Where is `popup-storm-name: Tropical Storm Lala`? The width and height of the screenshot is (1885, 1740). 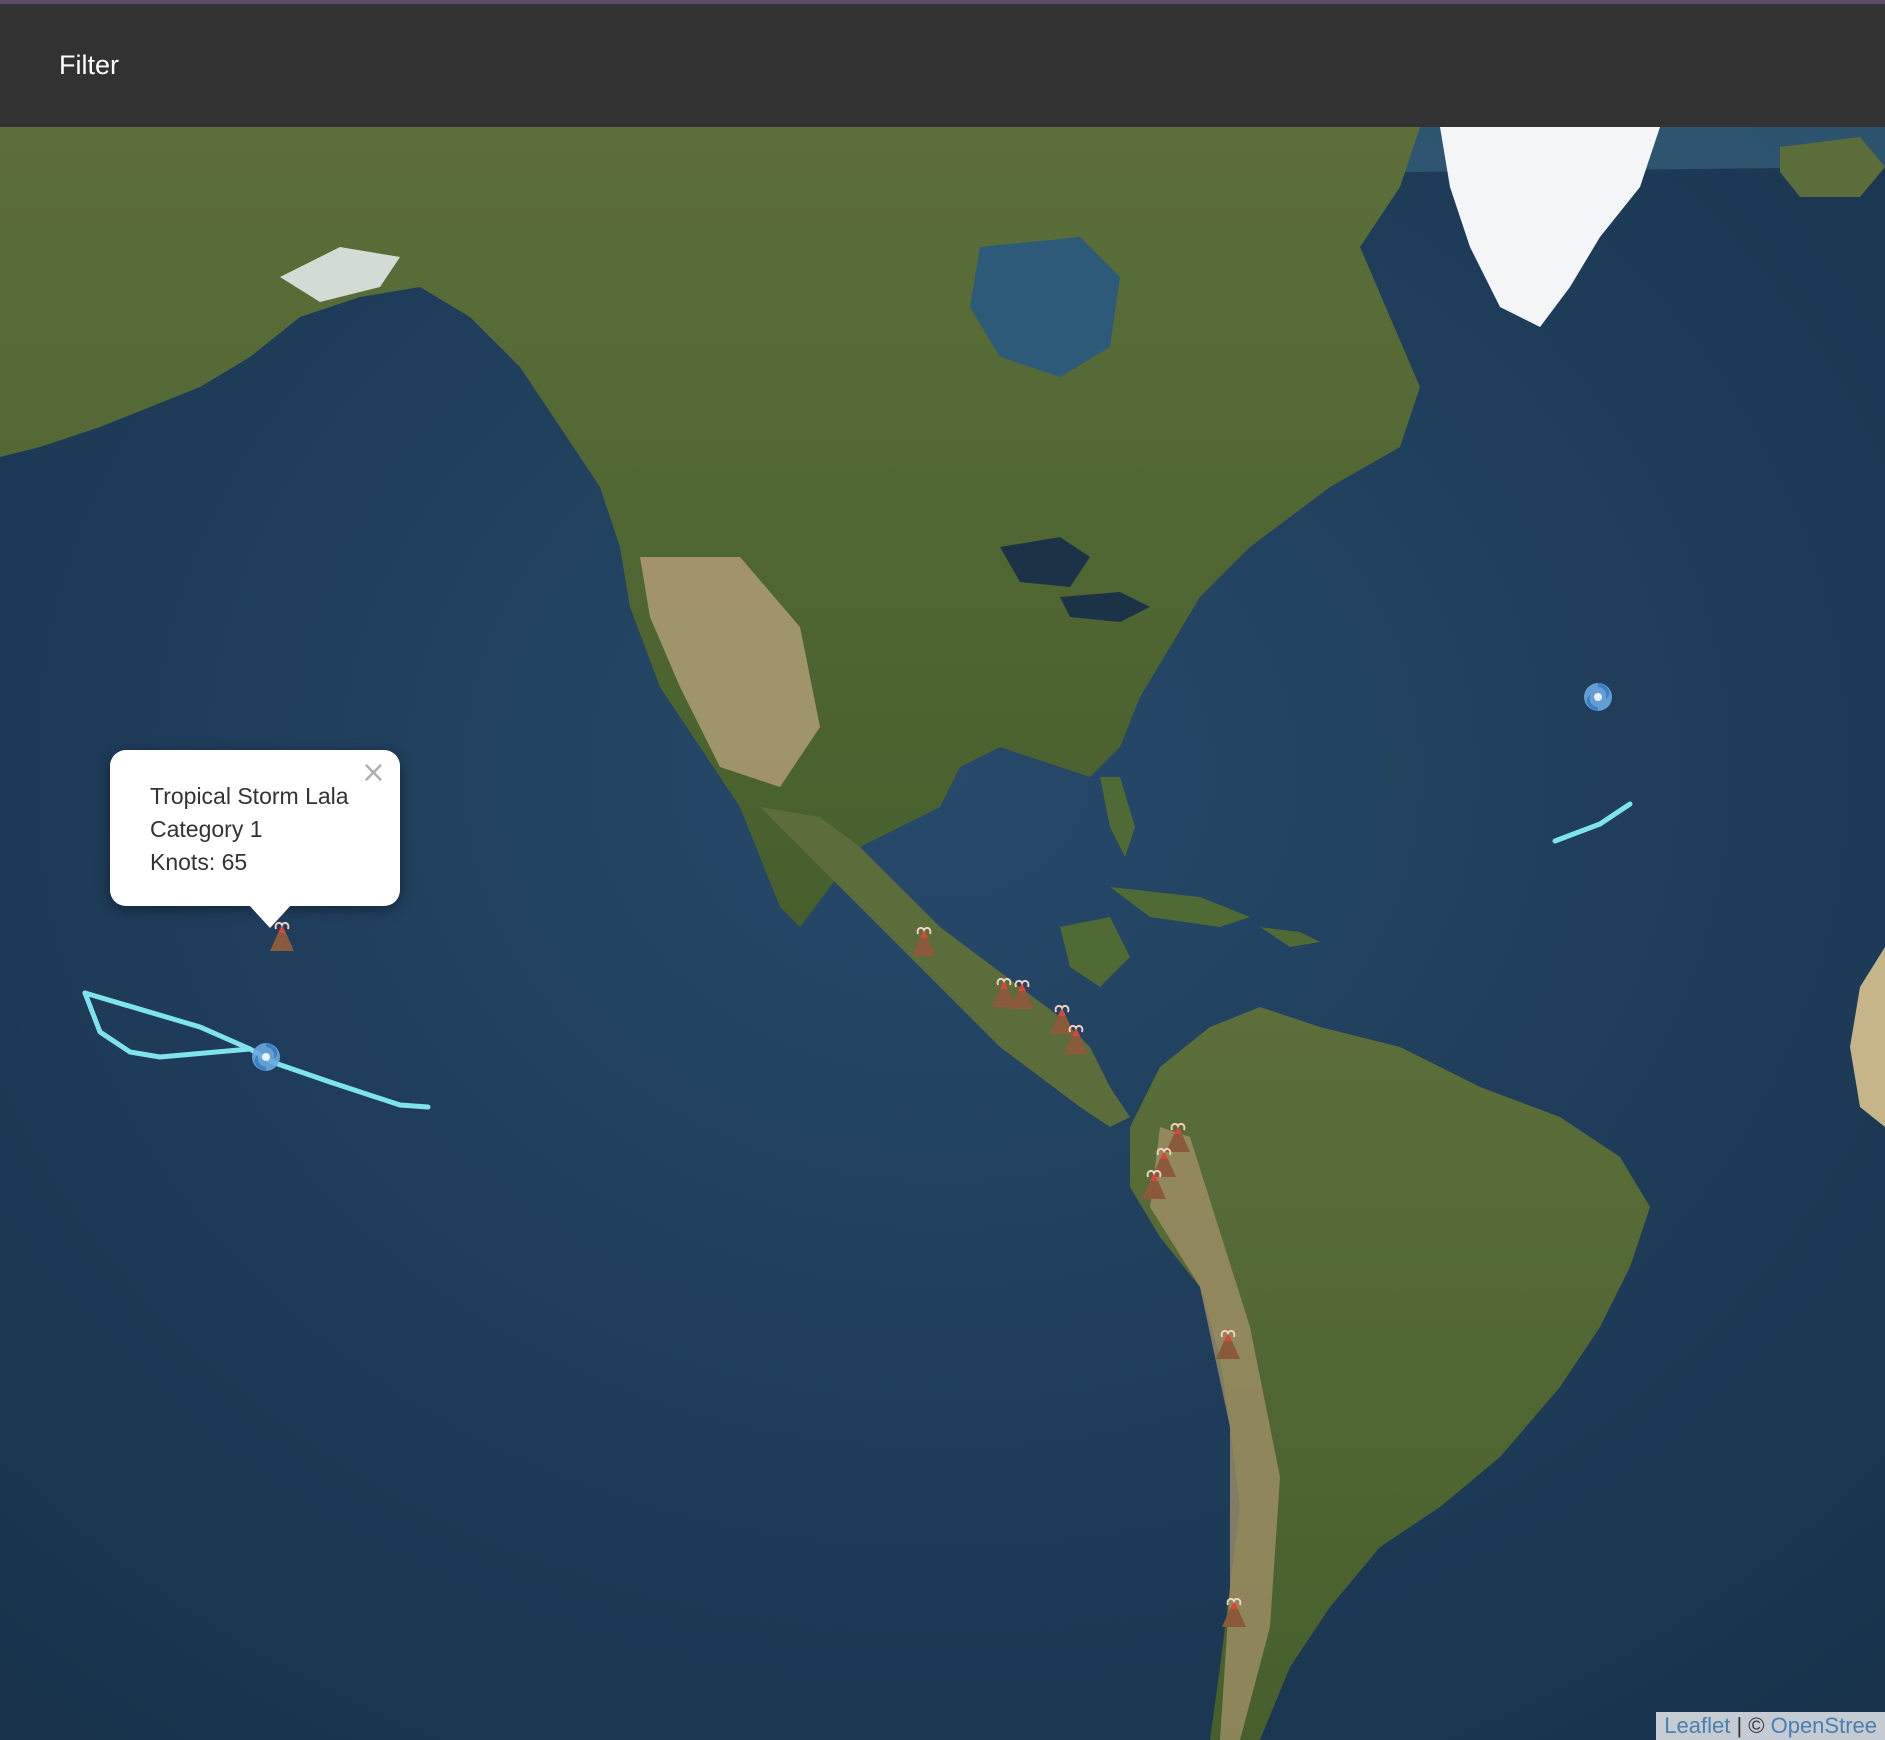
popup-storm-name: Tropical Storm Lala is located at coordinates (249, 796).